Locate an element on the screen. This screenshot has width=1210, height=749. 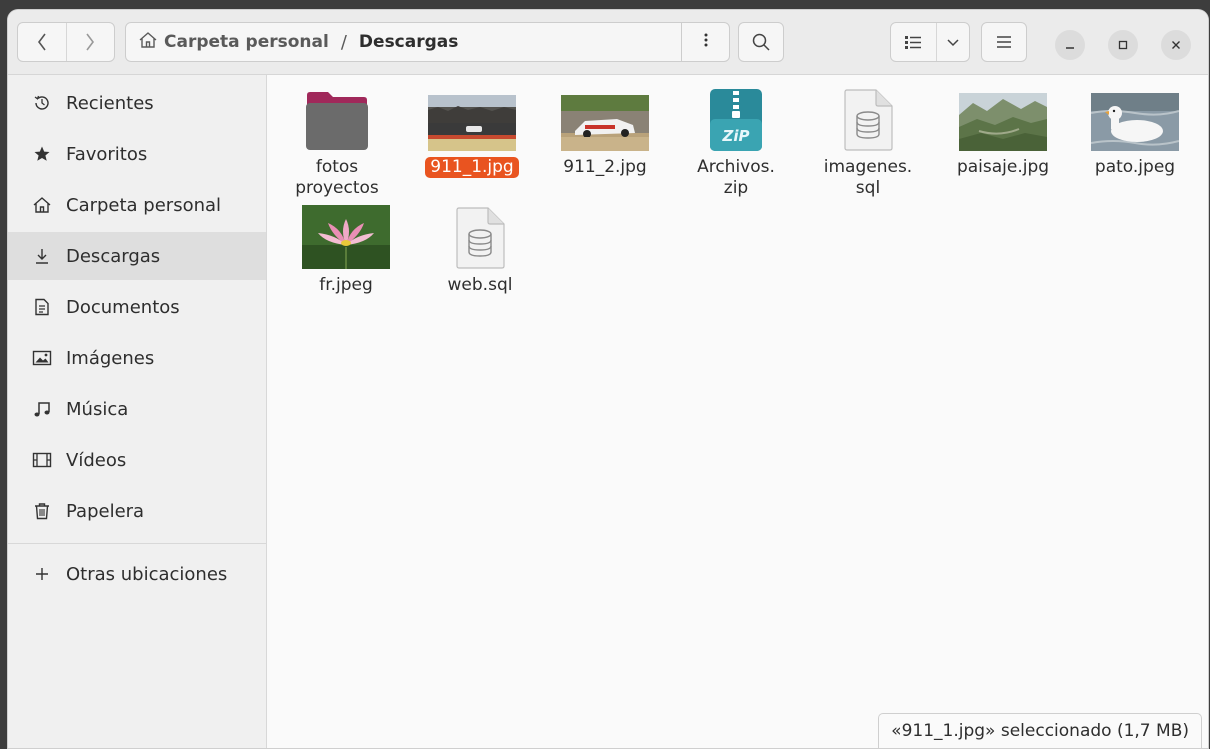
list-view-button is located at coordinates (914, 42).